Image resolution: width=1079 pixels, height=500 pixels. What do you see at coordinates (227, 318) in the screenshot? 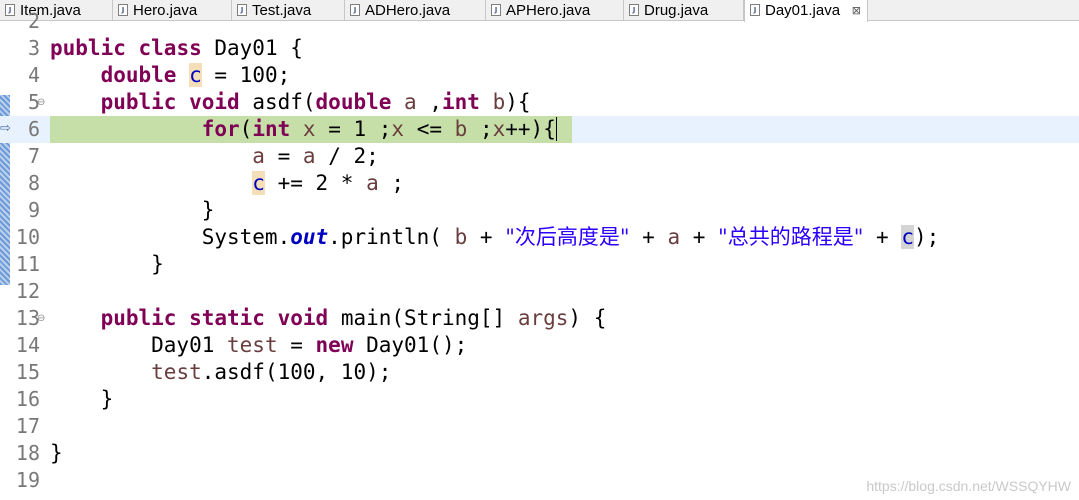
I see `code-token: static` at bounding box center [227, 318].